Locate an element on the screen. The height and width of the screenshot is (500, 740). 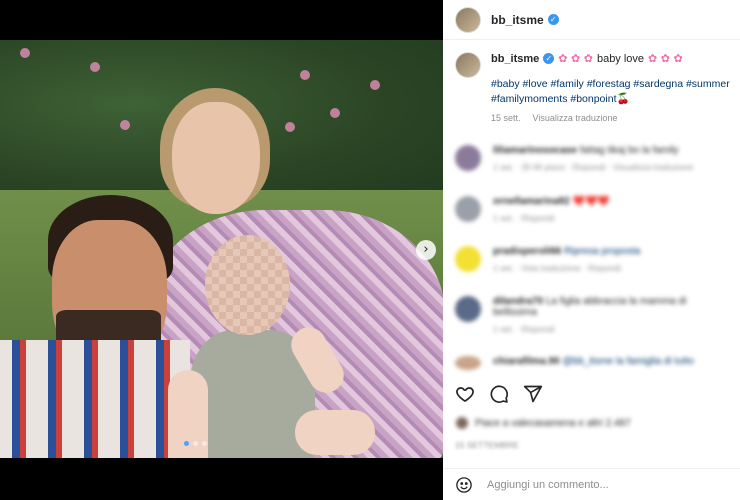
comment-text: fattag tikaj bo la family is located at coordinates (629, 150).